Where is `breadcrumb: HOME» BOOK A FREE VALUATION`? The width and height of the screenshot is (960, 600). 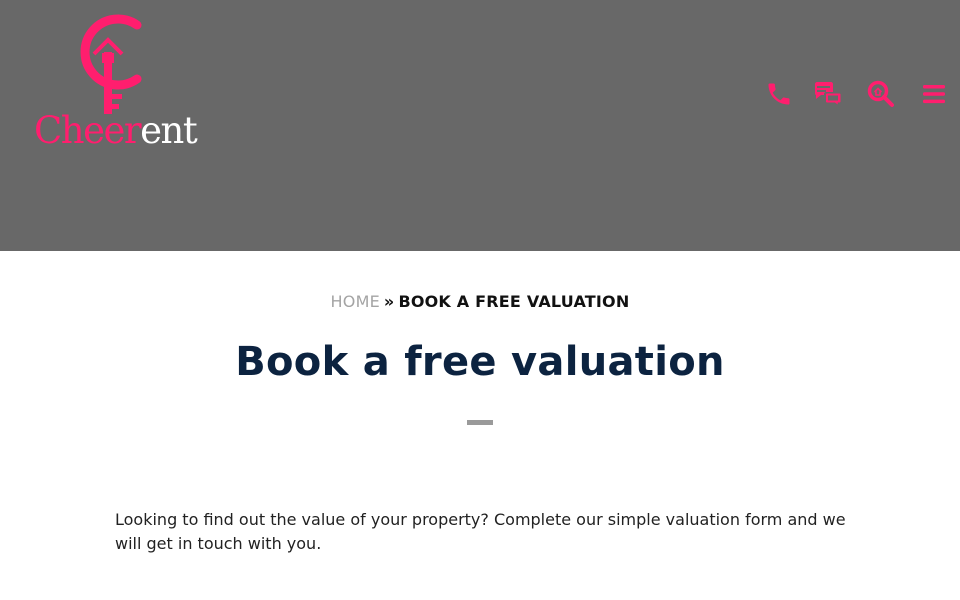
breadcrumb: HOME» BOOK A FREE VALUATION is located at coordinates (480, 301).